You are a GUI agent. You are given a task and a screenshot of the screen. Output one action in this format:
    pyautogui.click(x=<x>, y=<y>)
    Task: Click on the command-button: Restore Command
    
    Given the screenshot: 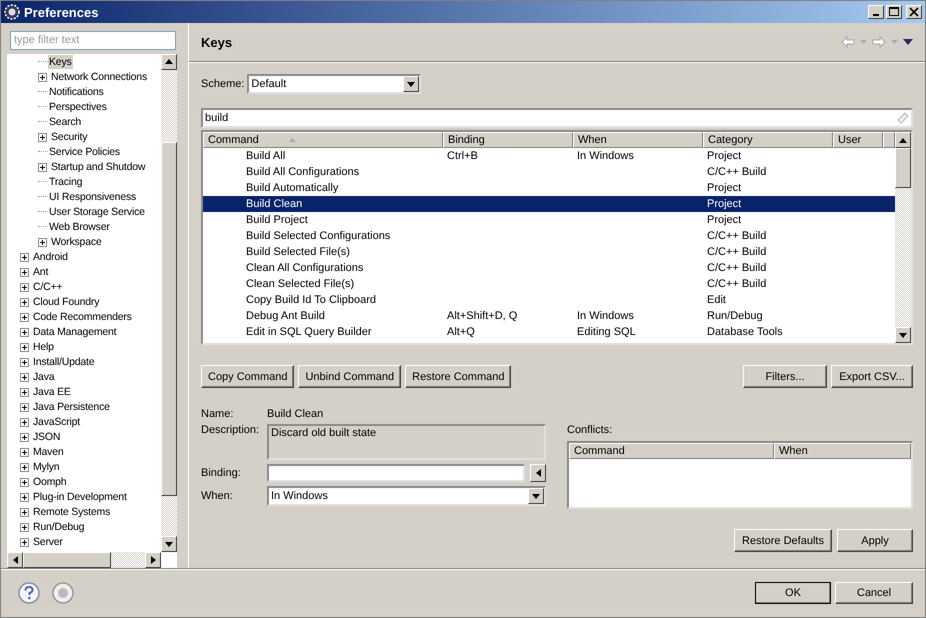 What is the action you would take?
    pyautogui.click(x=458, y=376)
    